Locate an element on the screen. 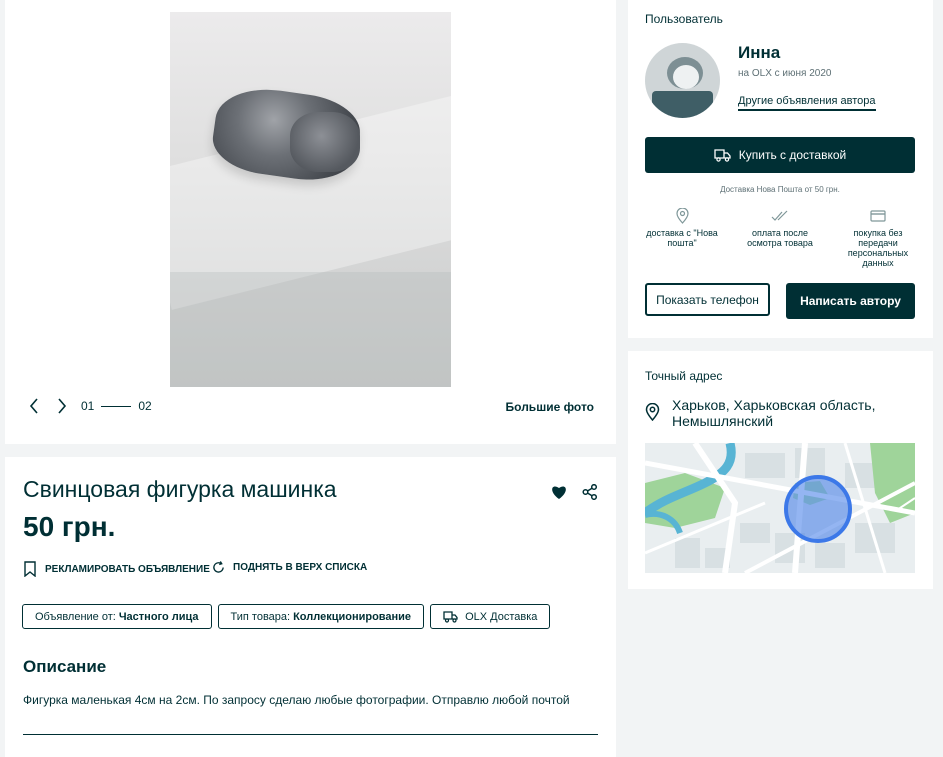  seller-heading: Пользователь is located at coordinates (684, 19).